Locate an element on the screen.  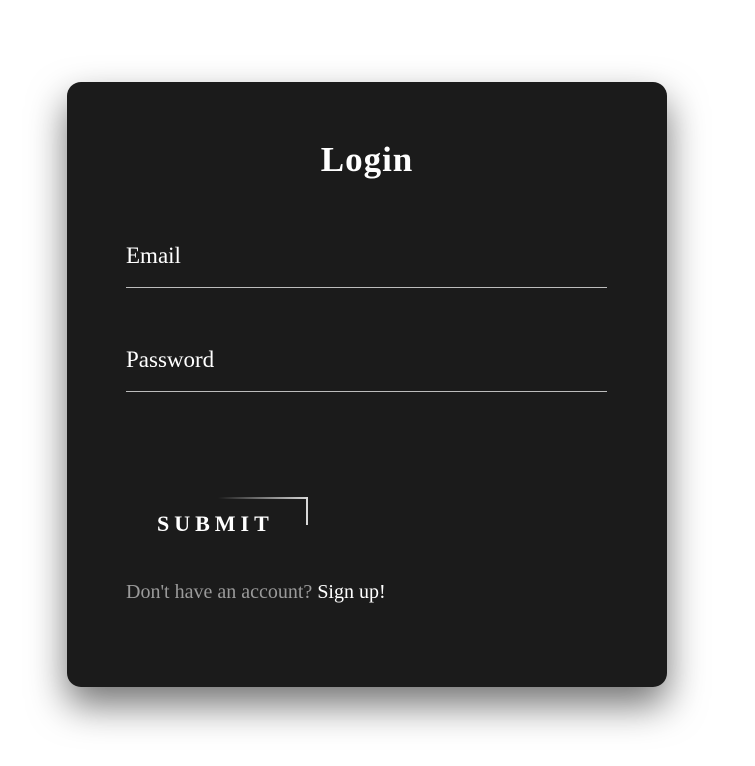
password-input is located at coordinates (366, 366).